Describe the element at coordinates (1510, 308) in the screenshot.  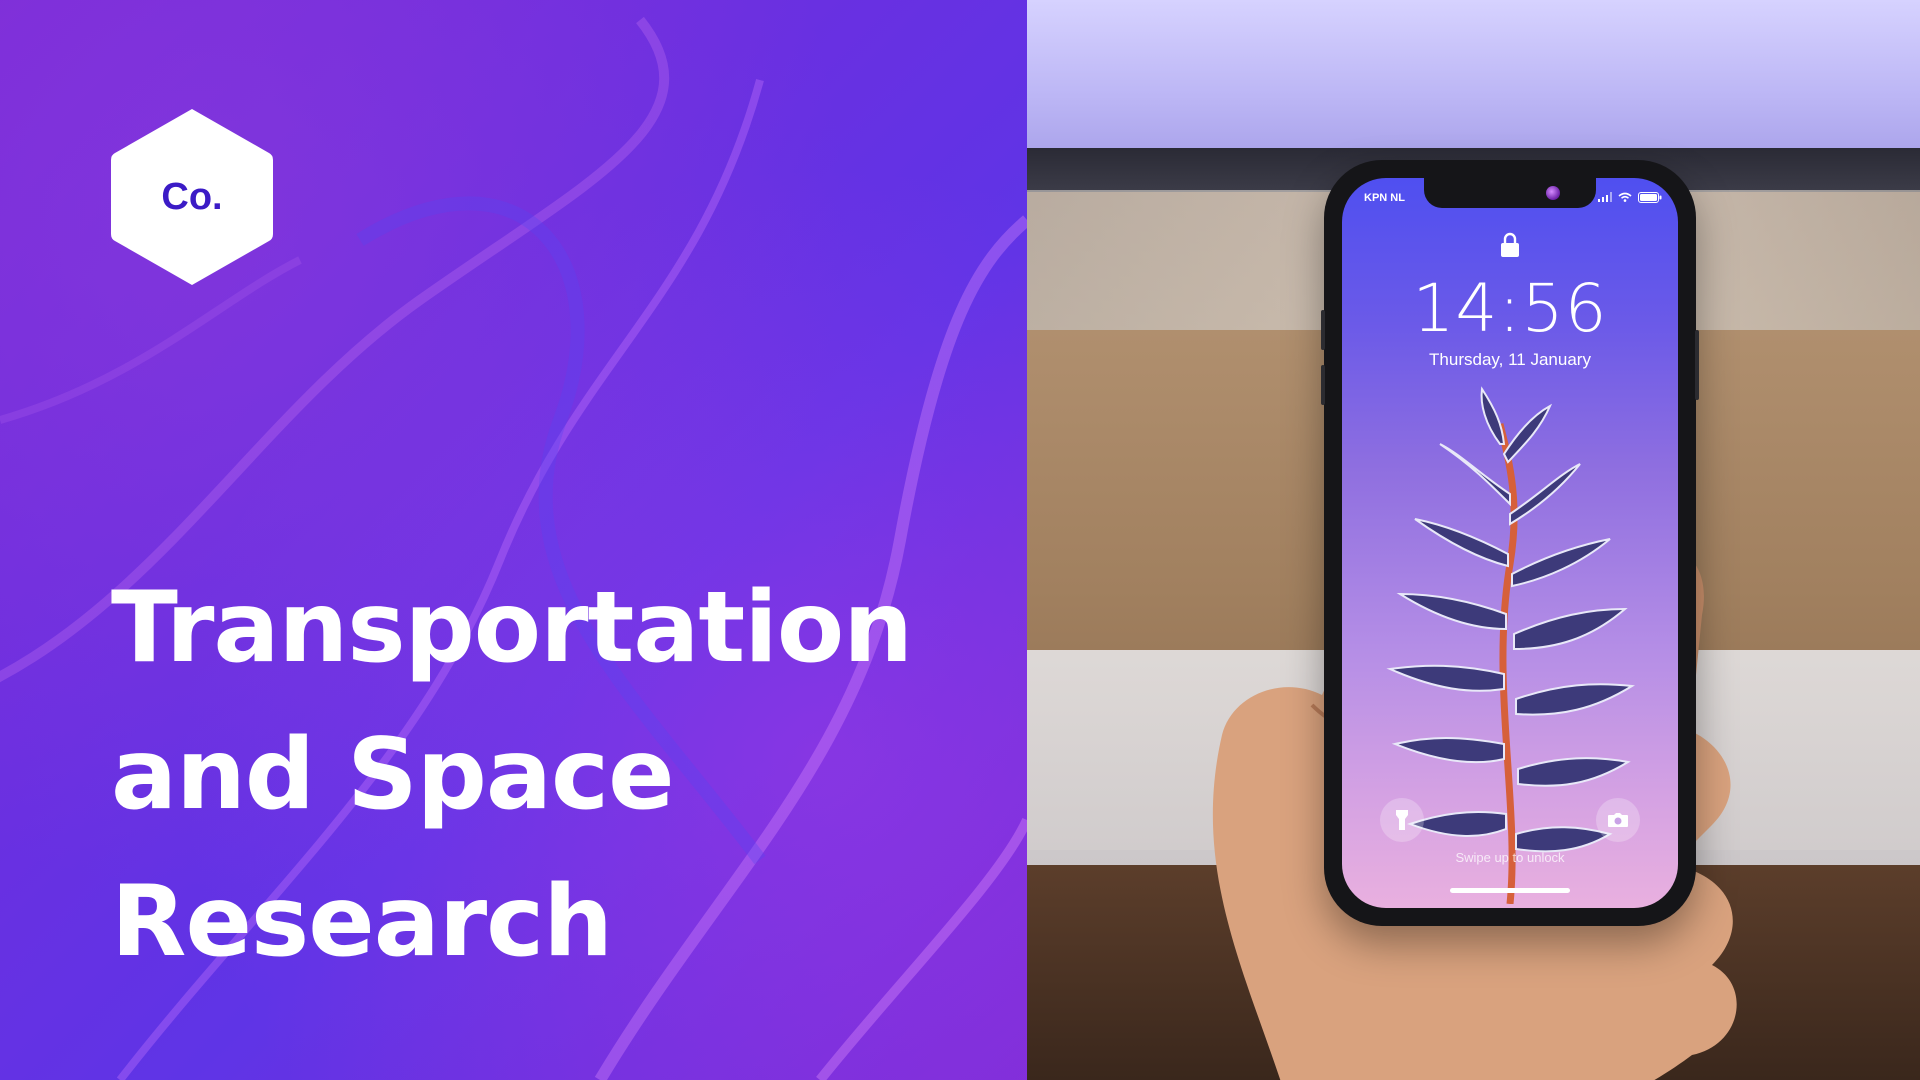
I see `lock-screen-time: 14:56` at that location.